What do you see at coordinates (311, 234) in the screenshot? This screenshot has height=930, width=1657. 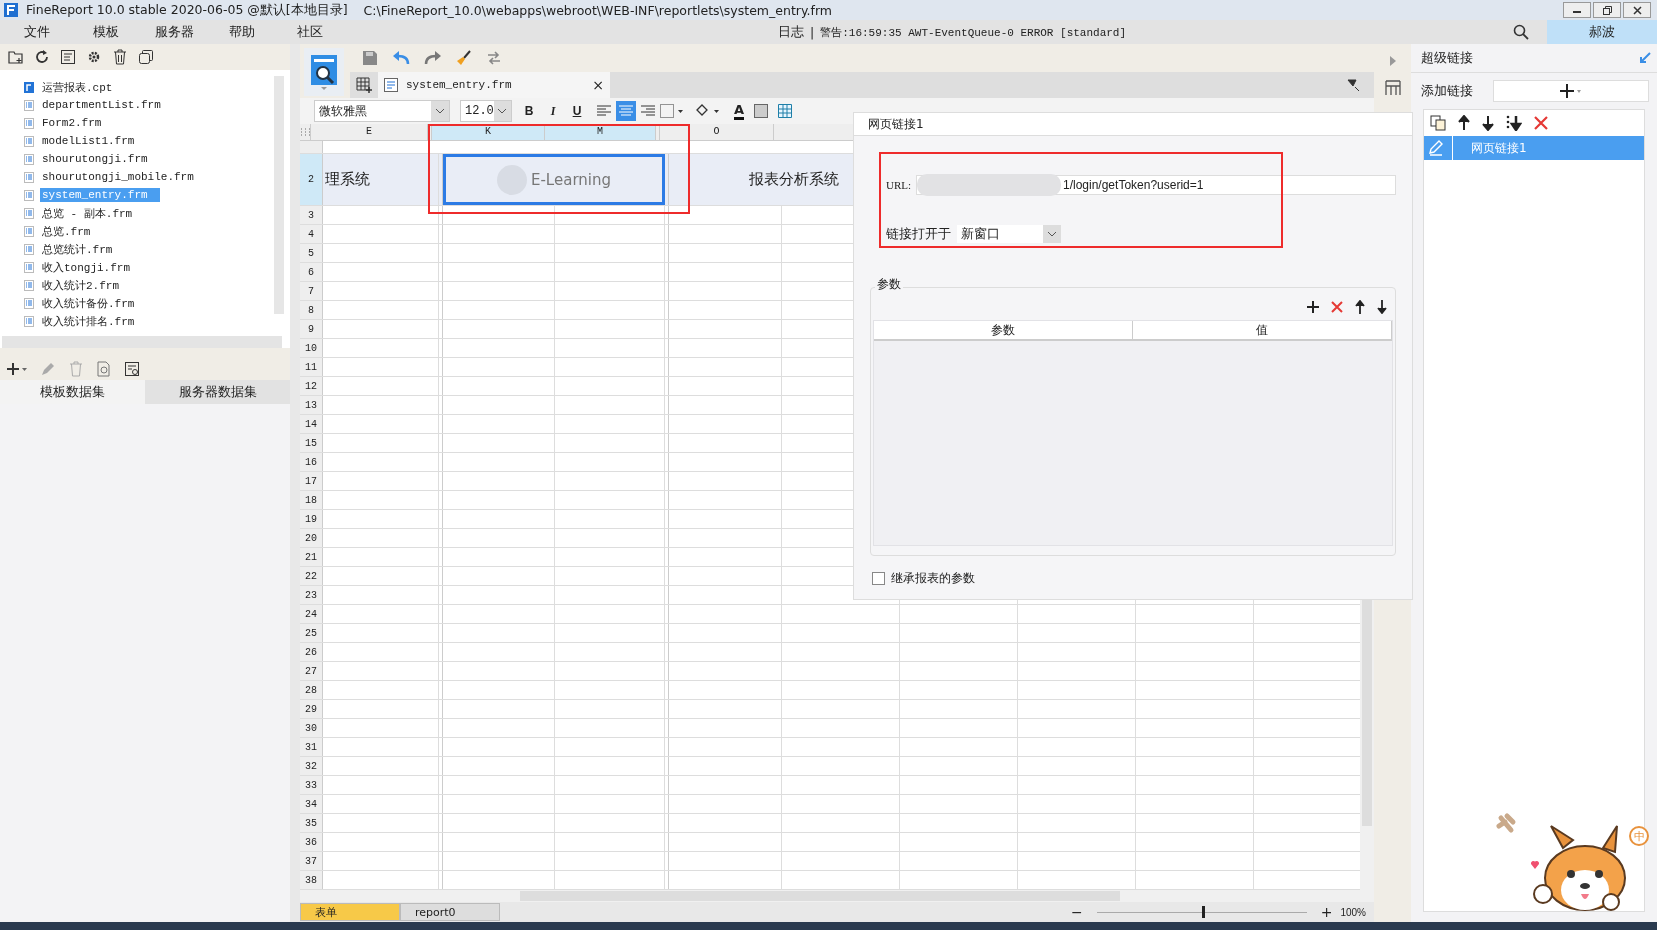 I see `row-number: 4` at bounding box center [311, 234].